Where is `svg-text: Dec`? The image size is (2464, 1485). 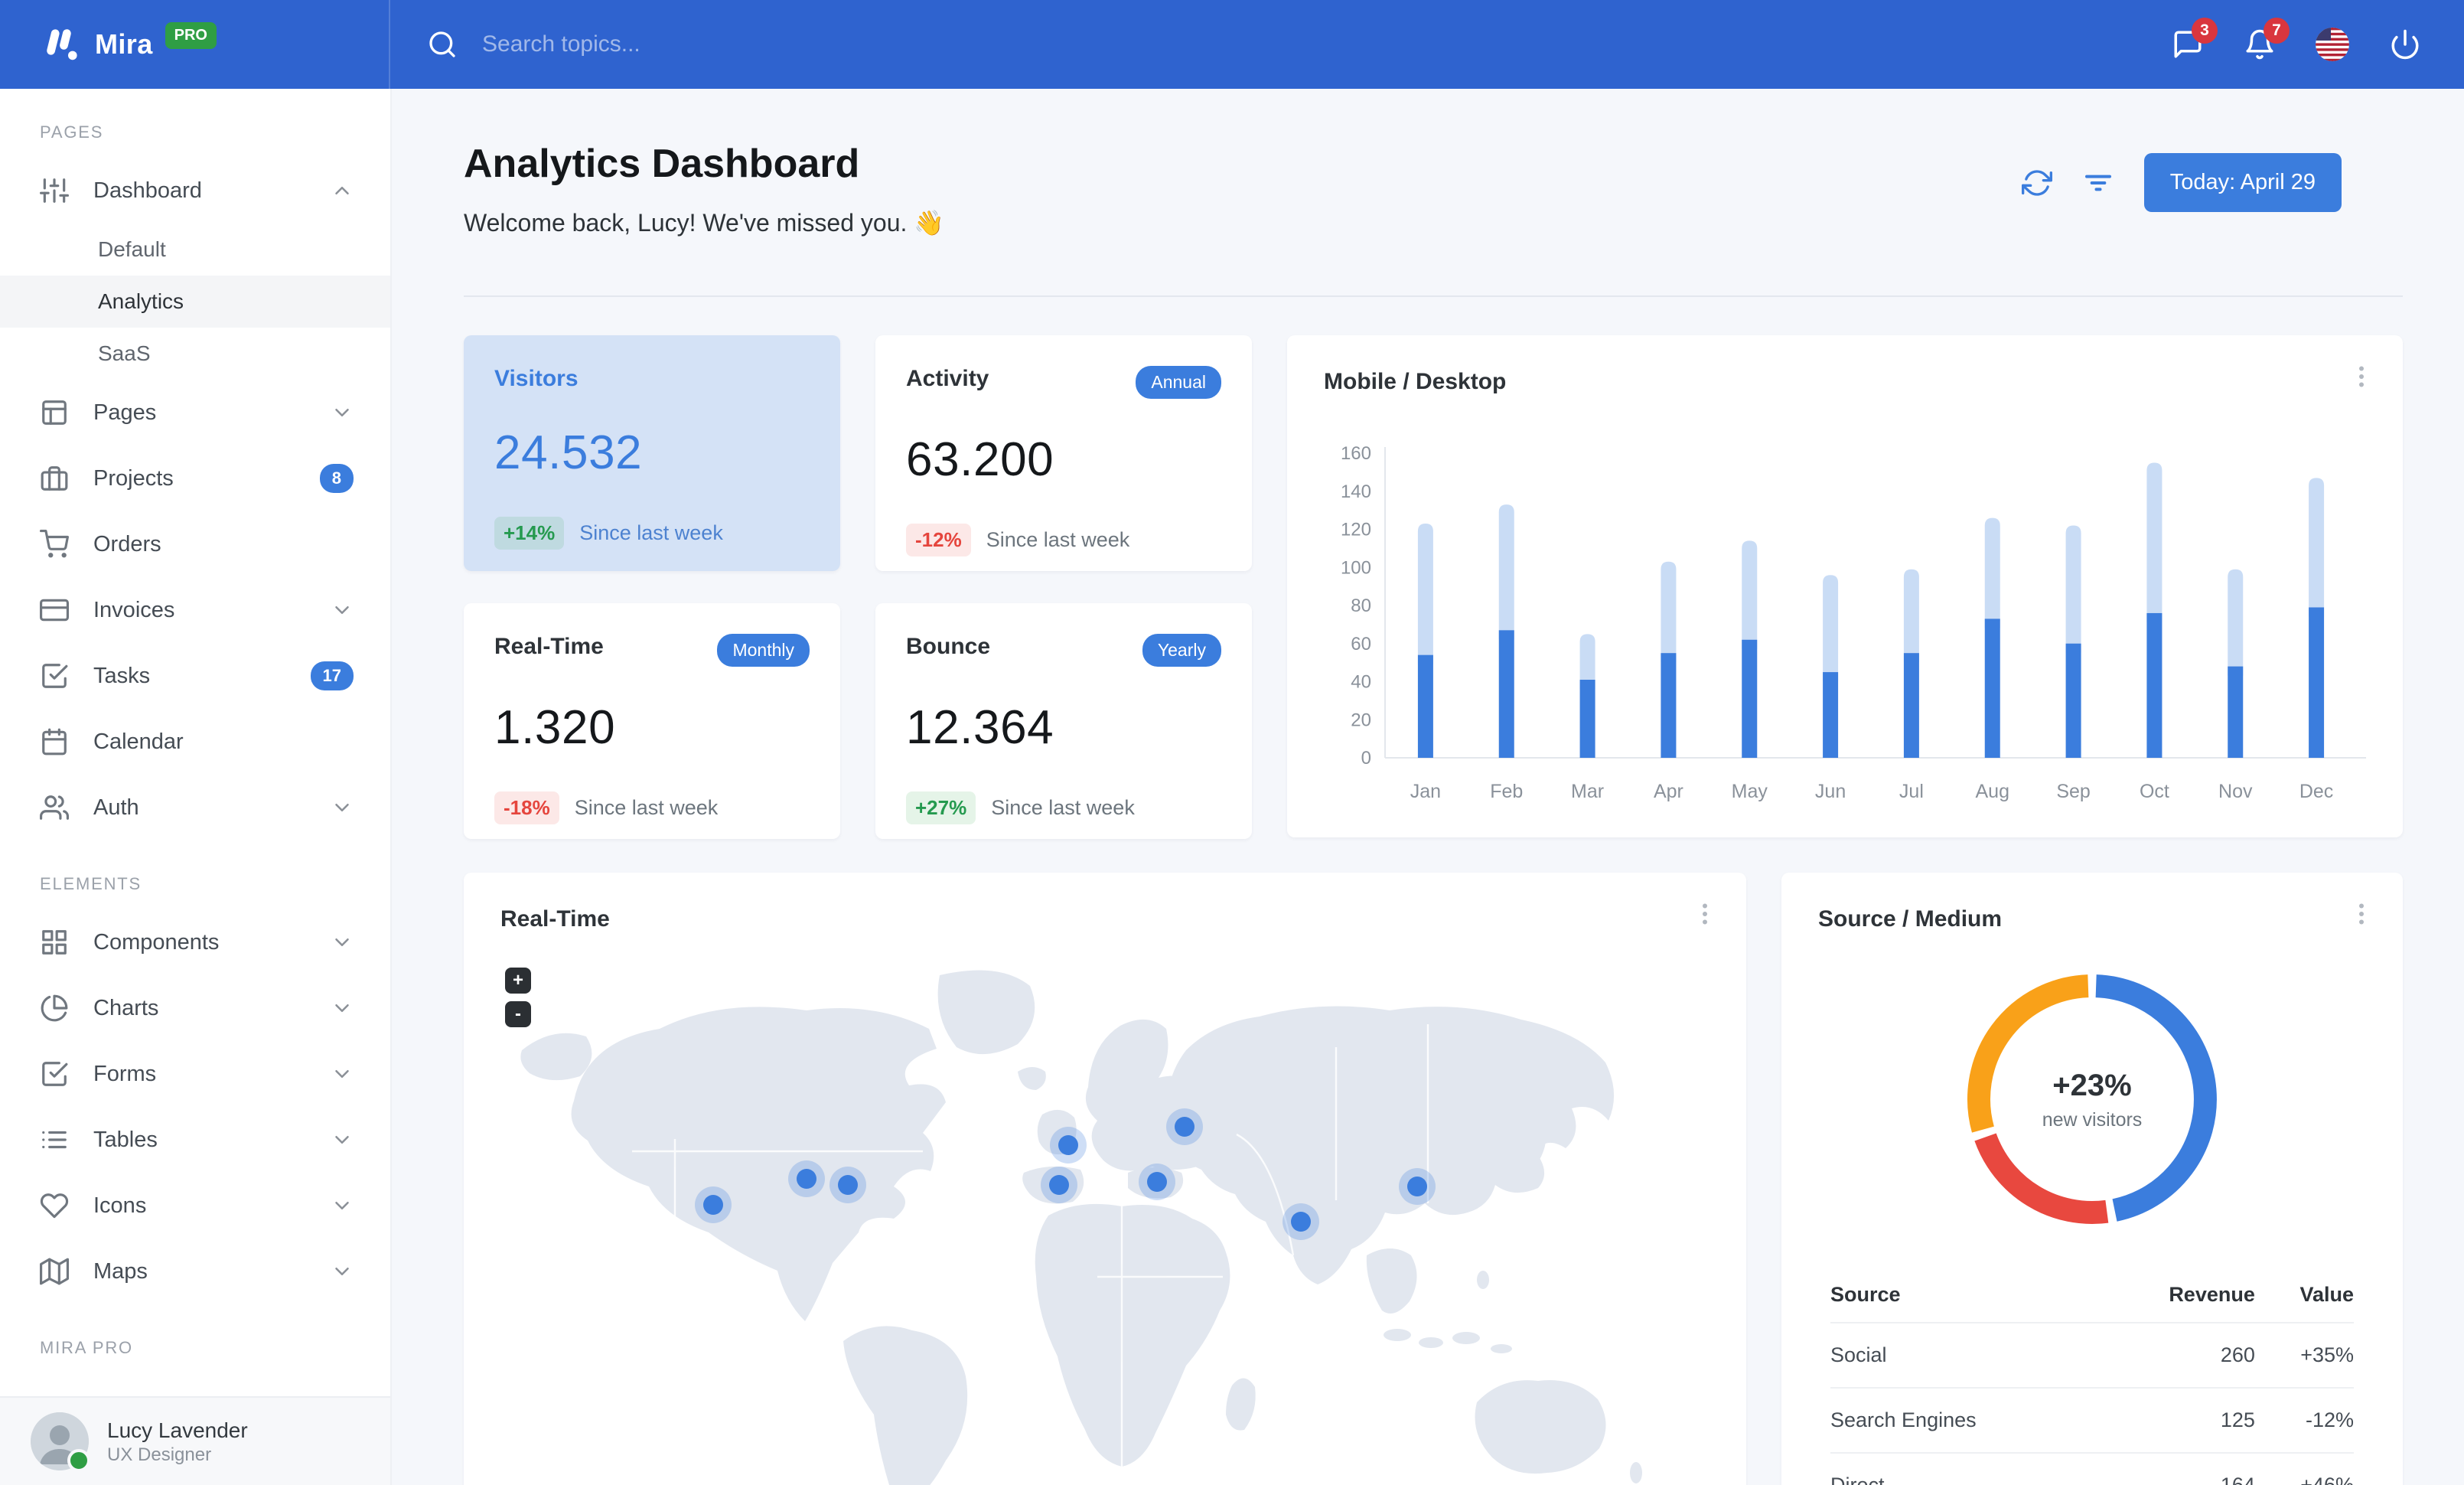
svg-text: Dec is located at coordinates (2316, 791).